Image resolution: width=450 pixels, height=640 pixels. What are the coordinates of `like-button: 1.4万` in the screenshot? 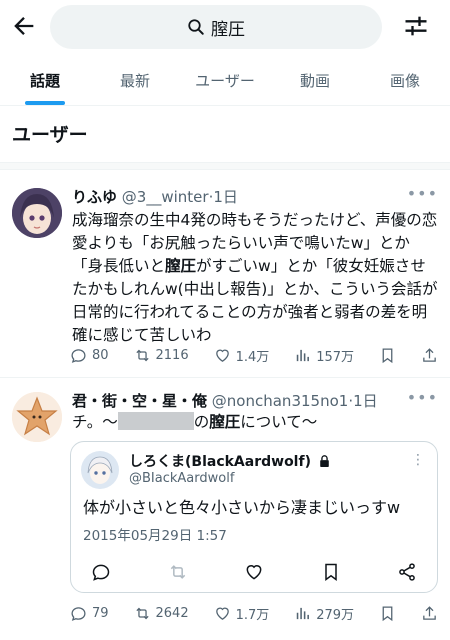 It's located at (242, 355).